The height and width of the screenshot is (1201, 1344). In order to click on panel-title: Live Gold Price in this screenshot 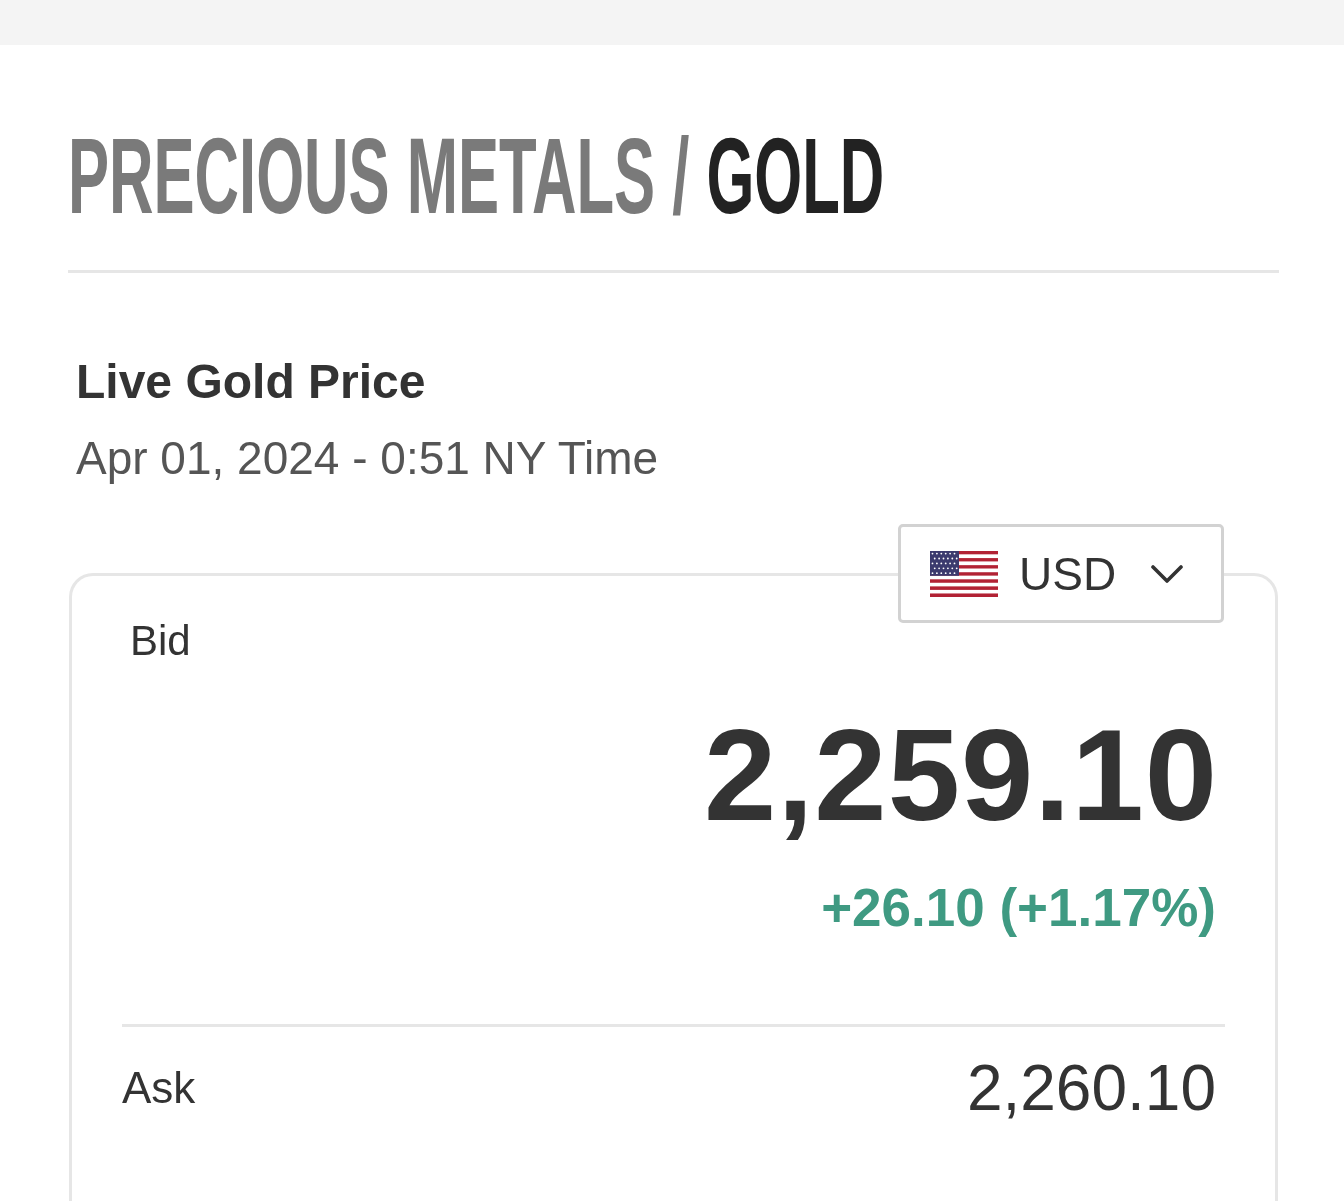, I will do `click(251, 382)`.